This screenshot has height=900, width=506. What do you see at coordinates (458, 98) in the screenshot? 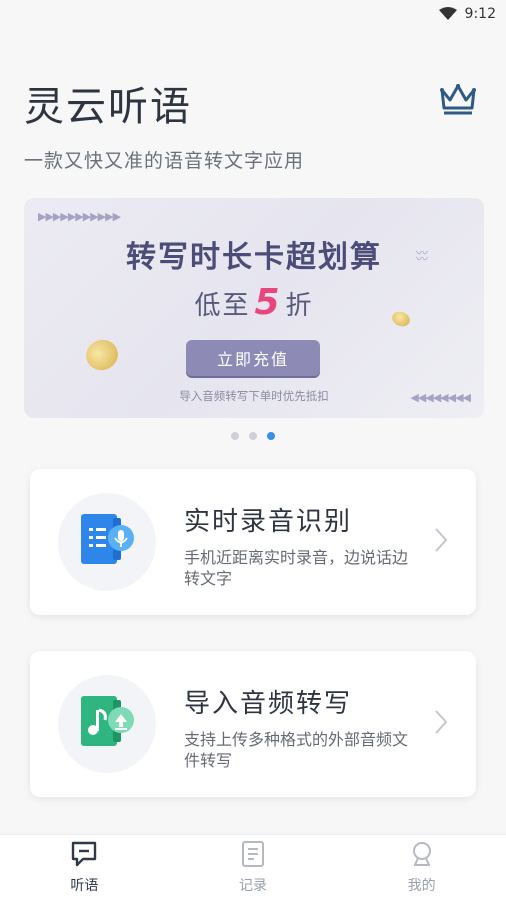
I see `crown-icon` at bounding box center [458, 98].